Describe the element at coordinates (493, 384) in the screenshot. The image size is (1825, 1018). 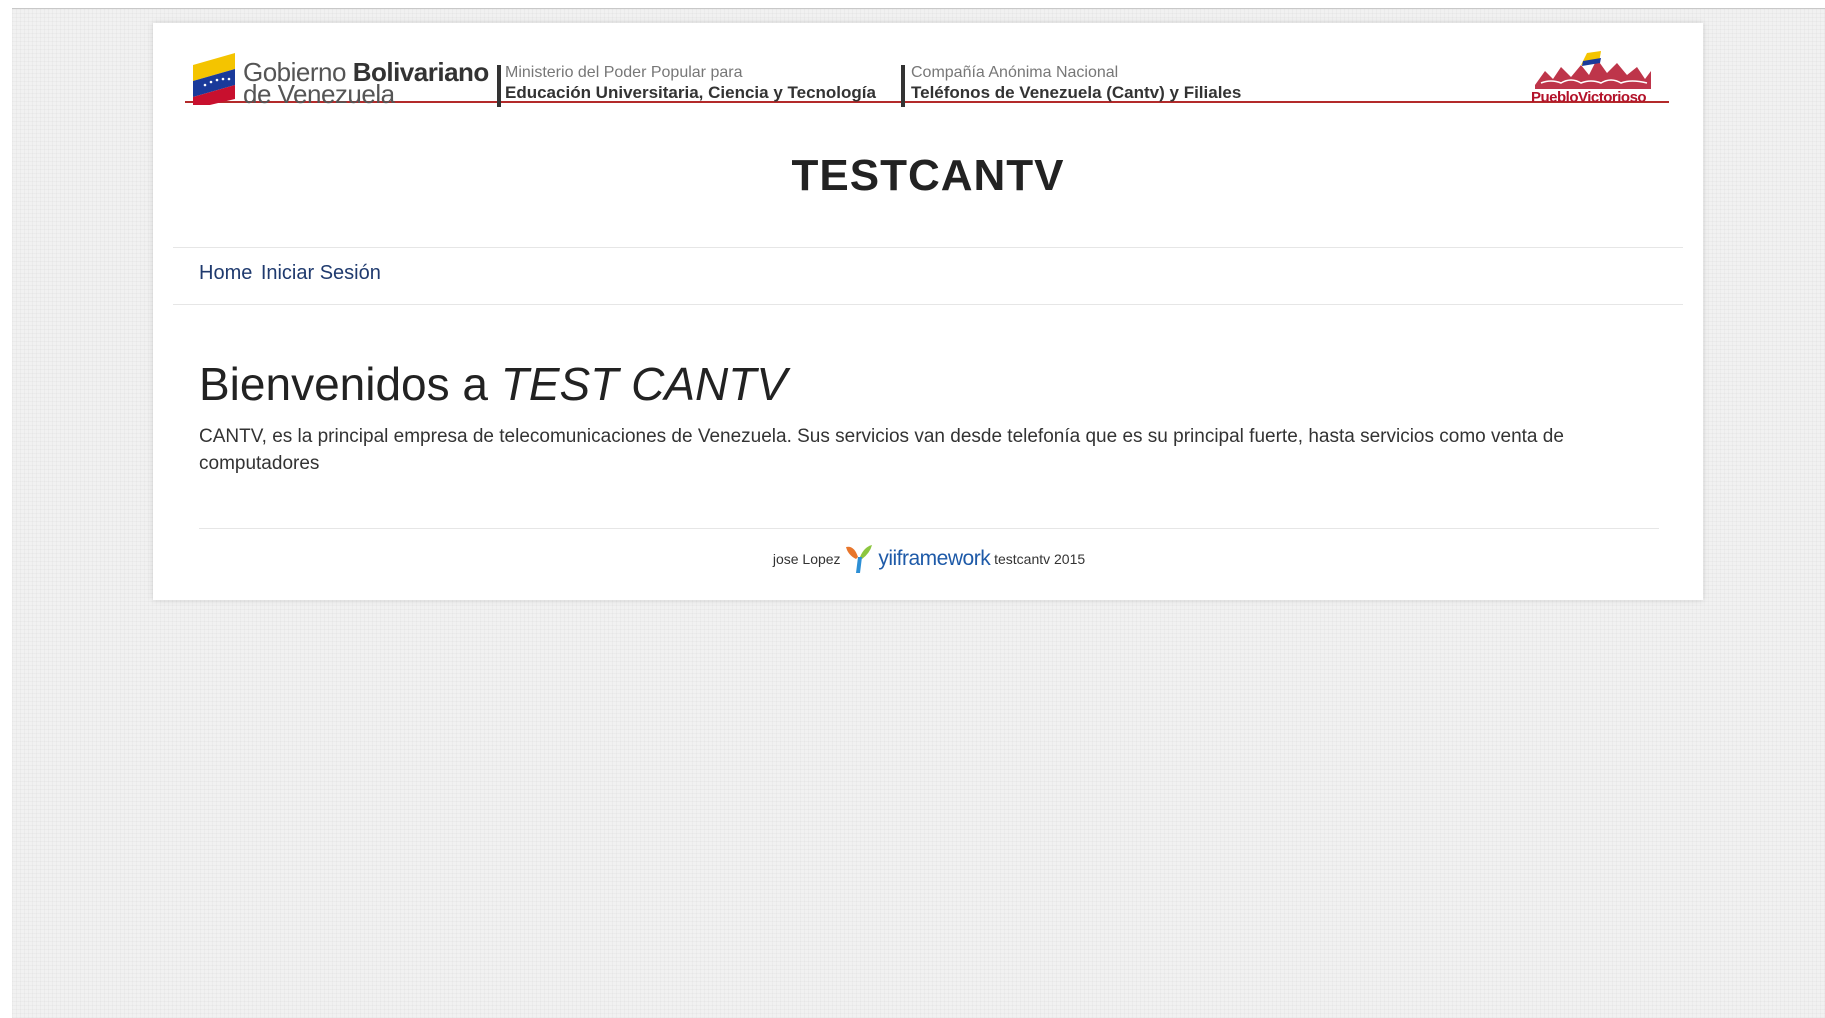
I see `welcome-heading: Bienvenidos a TEST CANTV` at that location.